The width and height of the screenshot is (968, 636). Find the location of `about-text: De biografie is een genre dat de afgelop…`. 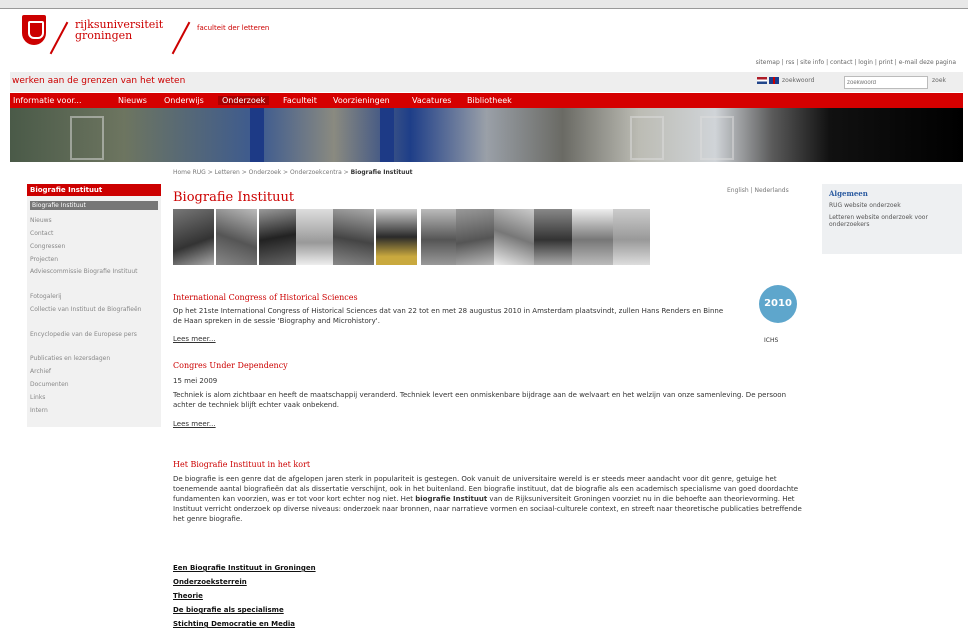

about-text: De biografie is een genre dat de afgelop… is located at coordinates (487, 499).